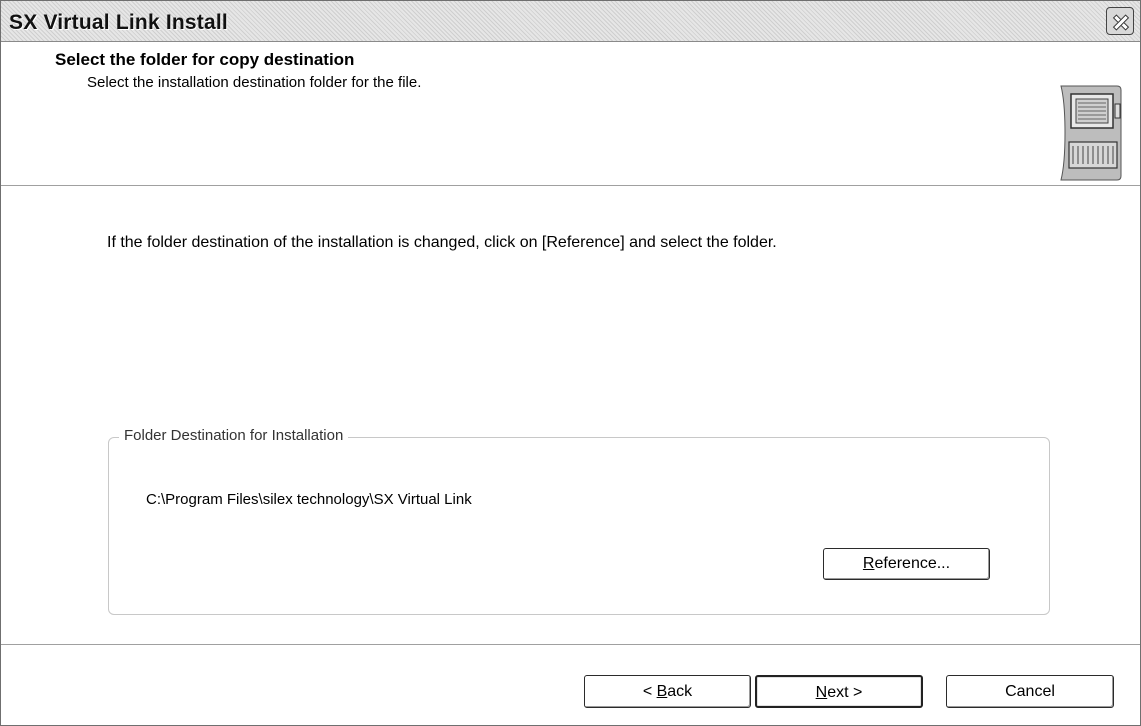  I want to click on next-label: ext >, so click(845, 692).